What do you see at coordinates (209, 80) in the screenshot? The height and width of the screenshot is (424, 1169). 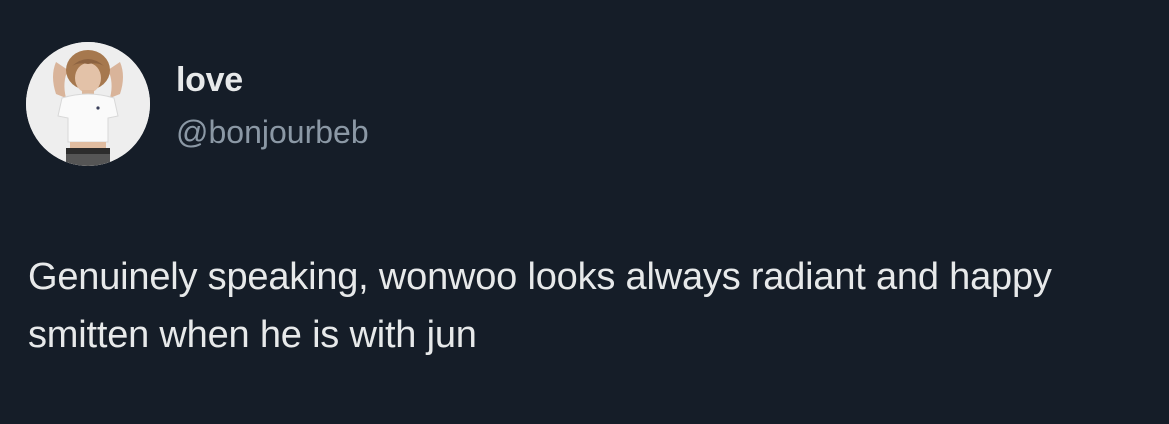 I see `display-name: love` at bounding box center [209, 80].